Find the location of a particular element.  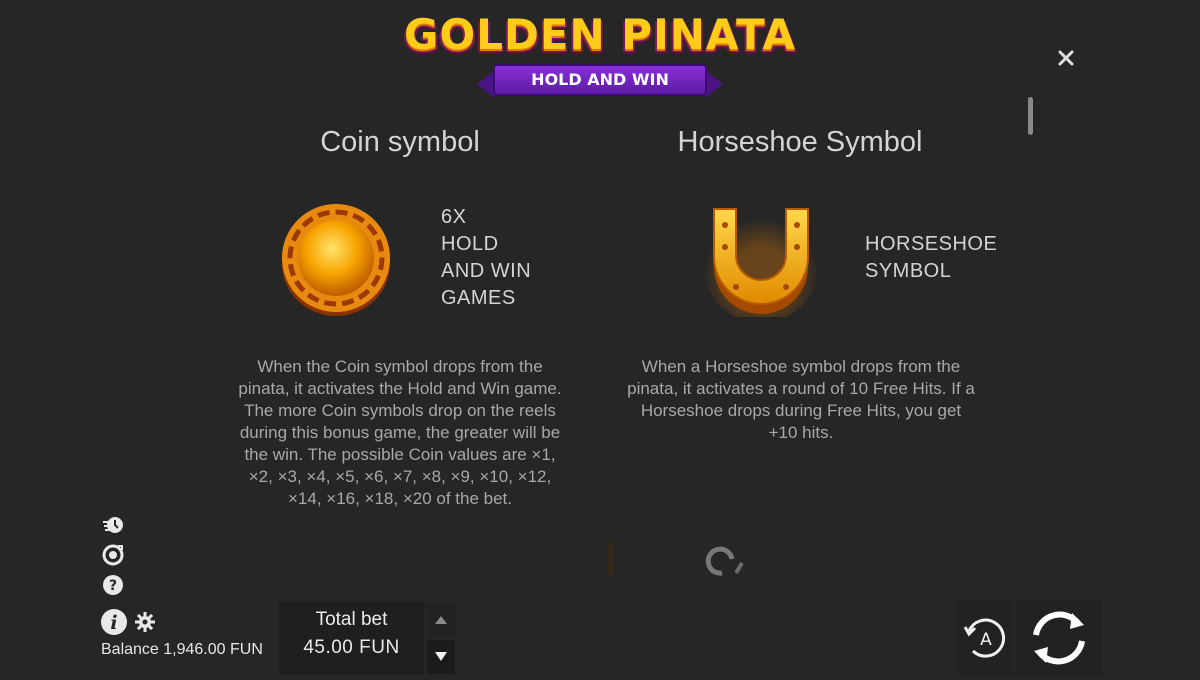

total-bet-value: 45.00 FUN is located at coordinates (351, 647).